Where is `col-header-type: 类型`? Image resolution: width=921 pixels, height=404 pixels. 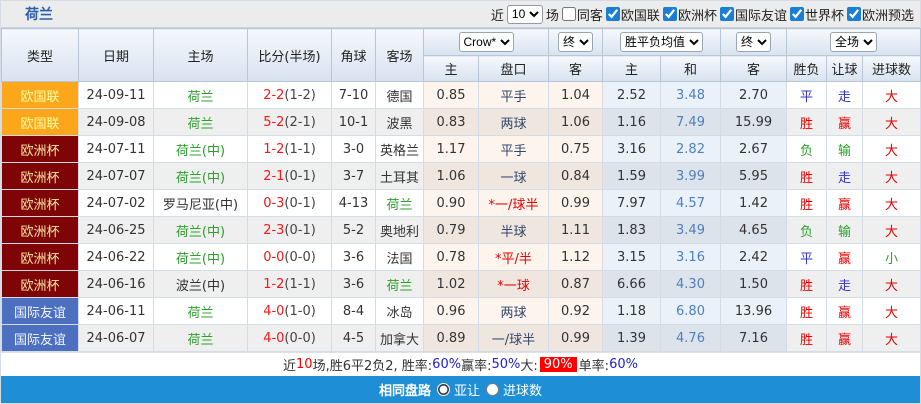 col-header-type: 类型 is located at coordinates (40, 55).